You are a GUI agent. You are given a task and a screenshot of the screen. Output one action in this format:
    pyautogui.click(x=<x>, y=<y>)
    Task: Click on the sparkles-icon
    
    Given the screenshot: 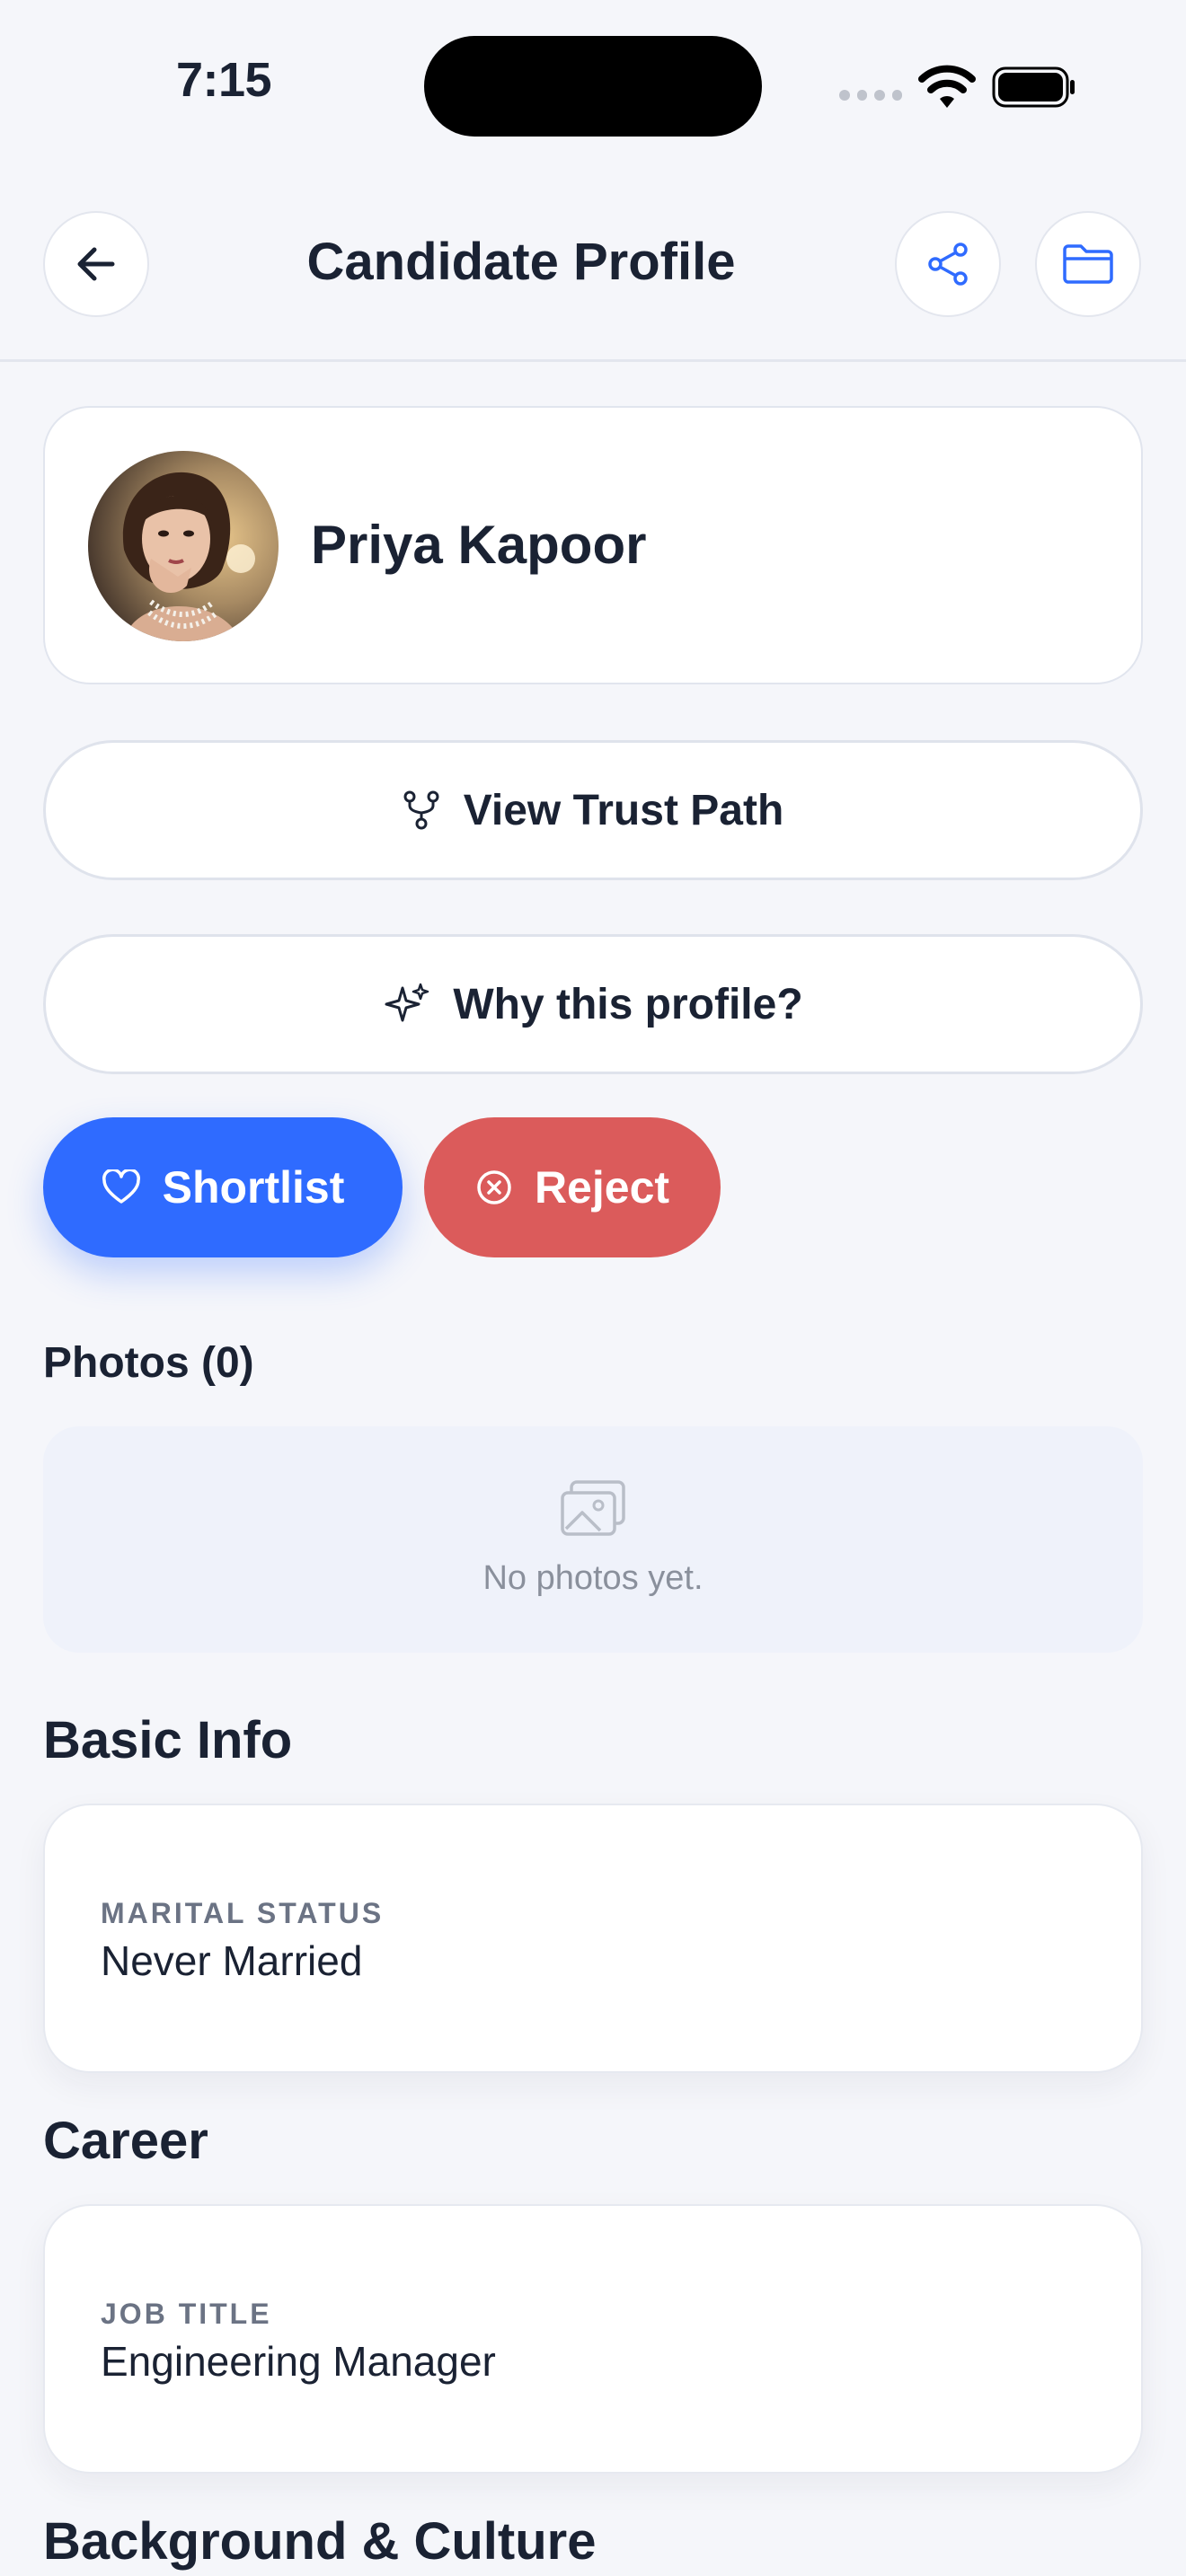 What is the action you would take?
    pyautogui.click(x=407, y=1002)
    